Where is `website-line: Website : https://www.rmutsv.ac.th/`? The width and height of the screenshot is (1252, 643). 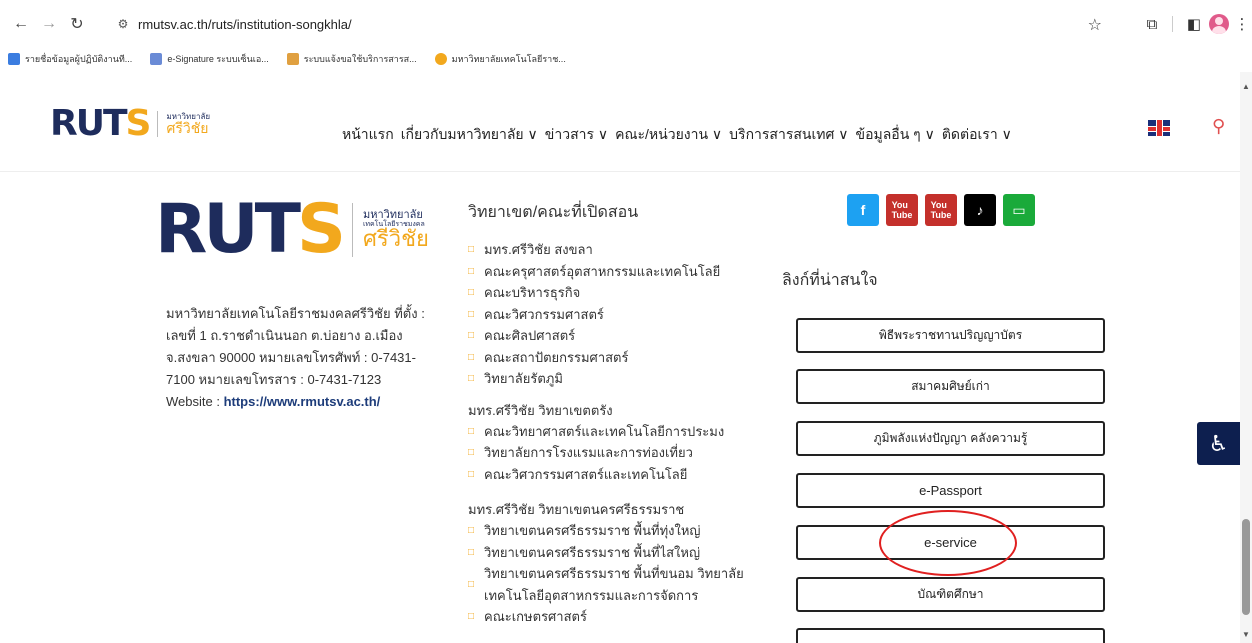 website-line: Website : https://www.rmutsv.ac.th/ is located at coordinates (301, 402).